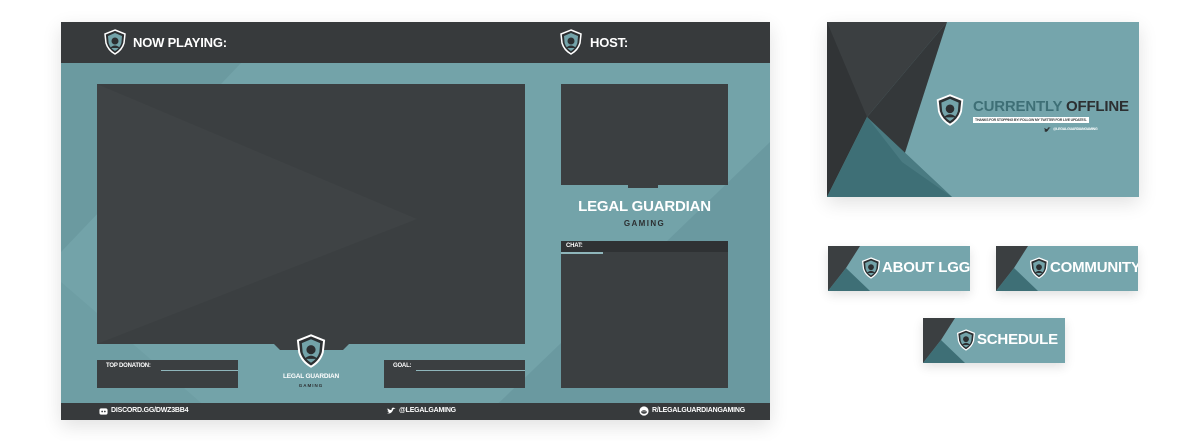 The image size is (1200, 441). What do you see at coordinates (1018, 106) in the screenshot?
I see `offline-title-part1: CURRENTLY` at bounding box center [1018, 106].